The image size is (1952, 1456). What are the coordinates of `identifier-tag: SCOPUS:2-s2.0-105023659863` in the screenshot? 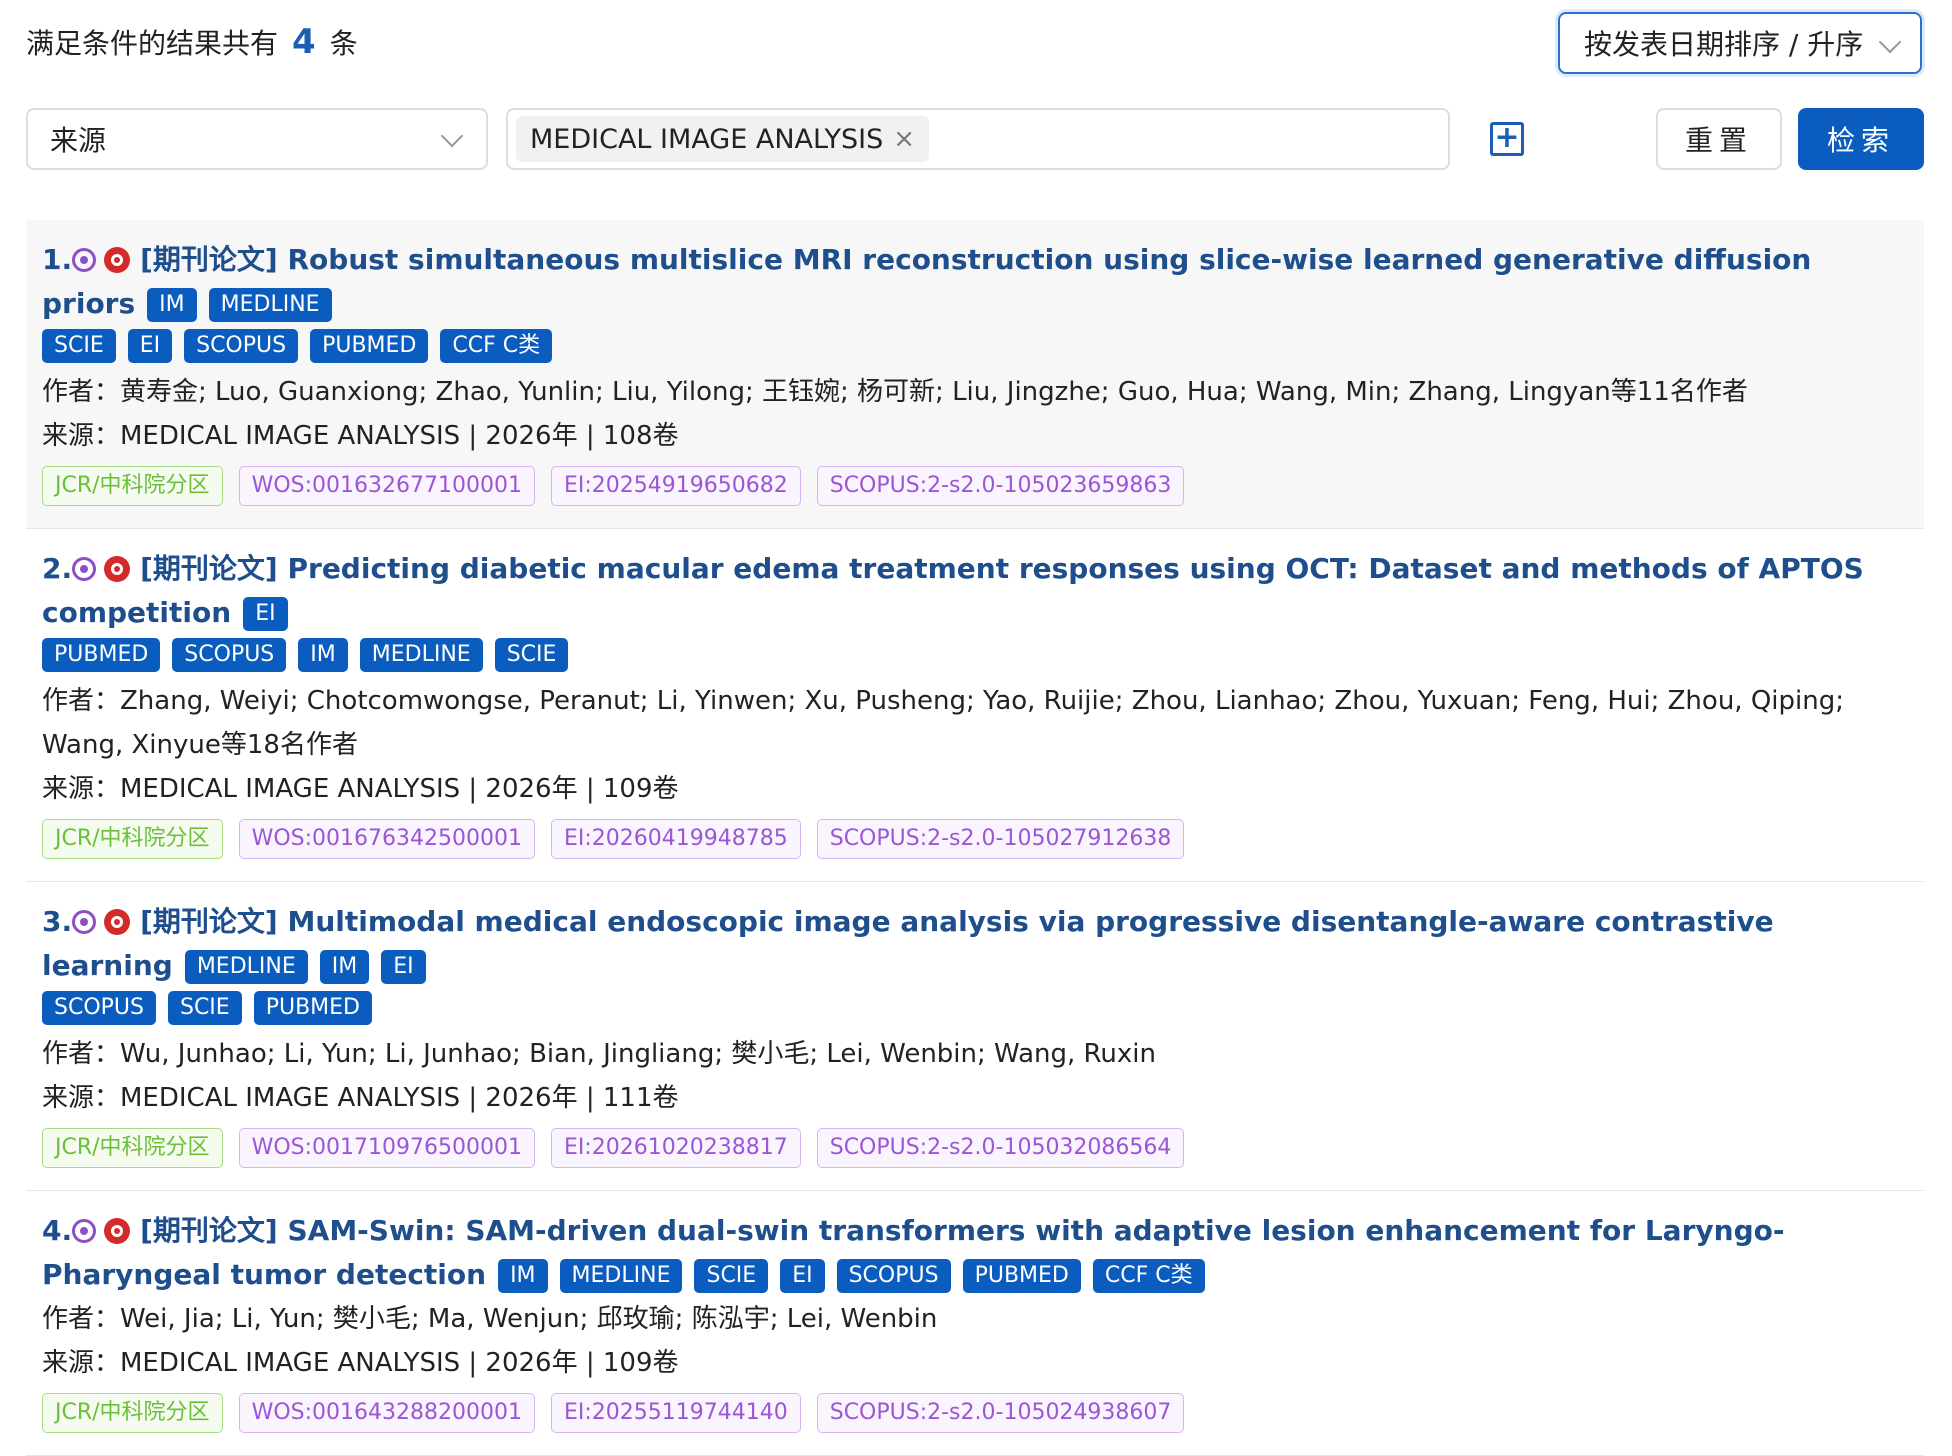 It's located at (1000, 486).